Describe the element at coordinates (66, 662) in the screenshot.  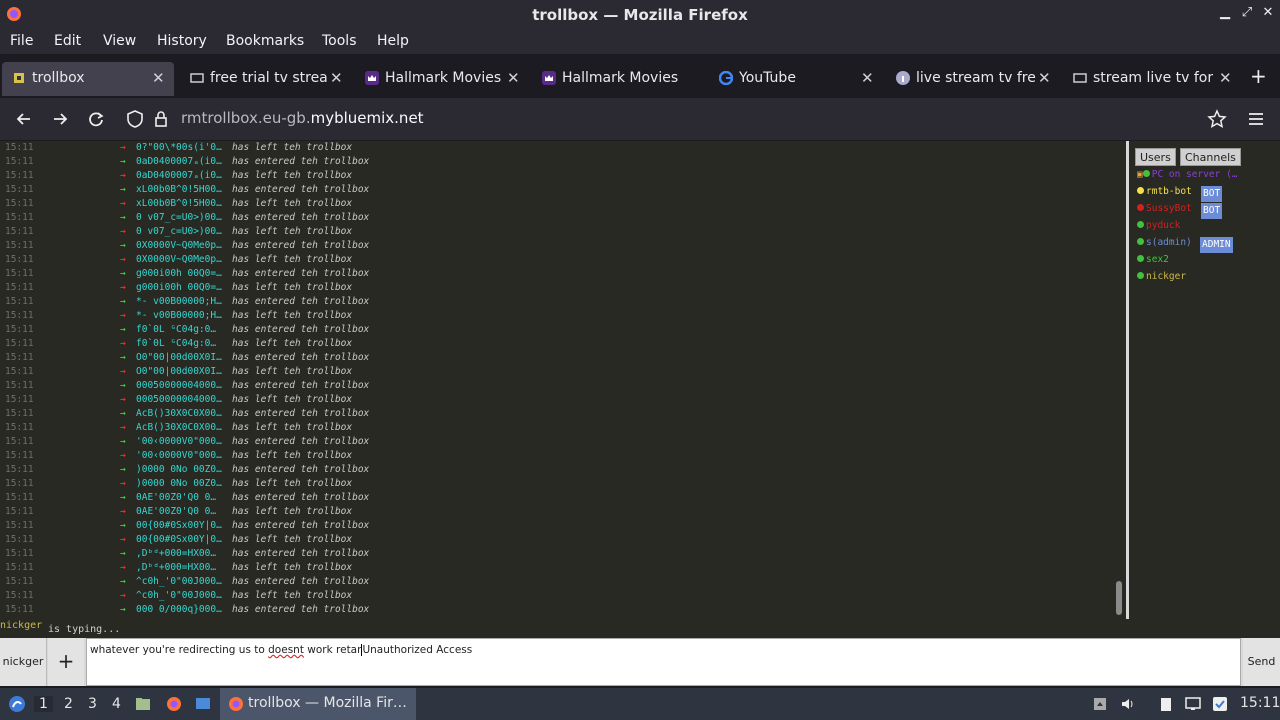
I see `add-button: +` at that location.